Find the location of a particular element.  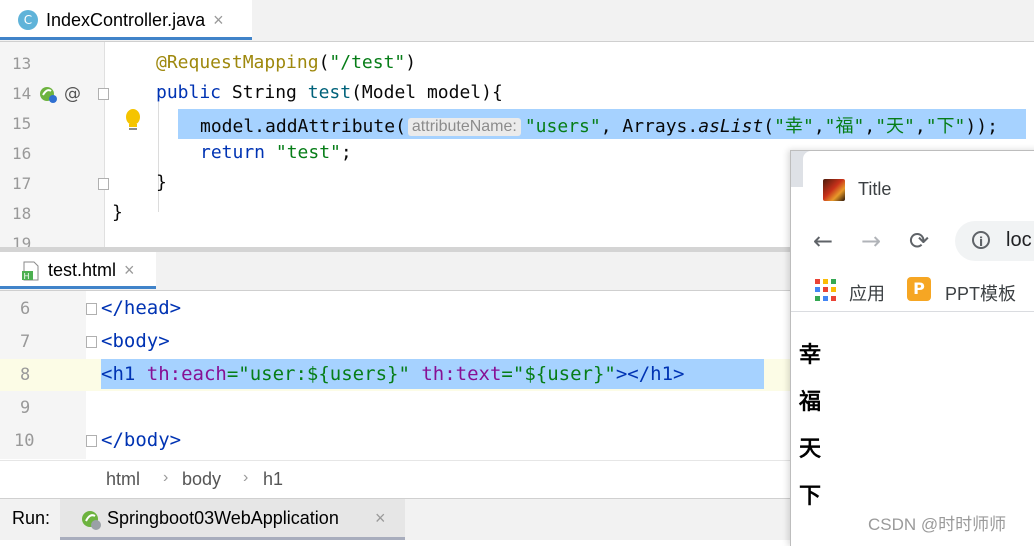

bookmark-ppt: PPT模板 is located at coordinates (980, 293).